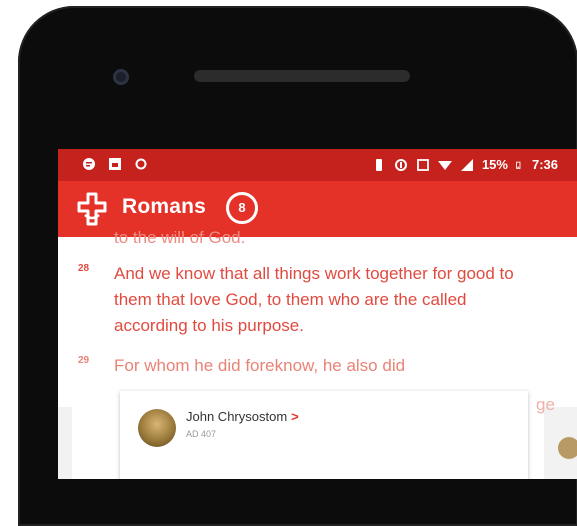 The height and width of the screenshot is (526, 577). I want to click on author-avatar, so click(157, 428).